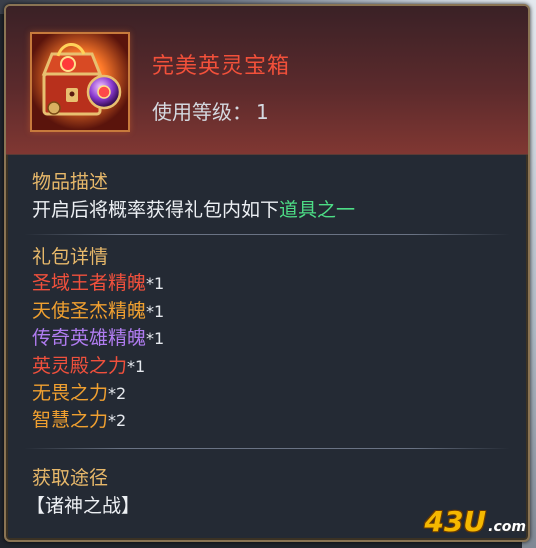 The width and height of the screenshot is (536, 548). Describe the element at coordinates (317, 210) in the screenshot. I see `description-highlight: 道具之一` at that location.